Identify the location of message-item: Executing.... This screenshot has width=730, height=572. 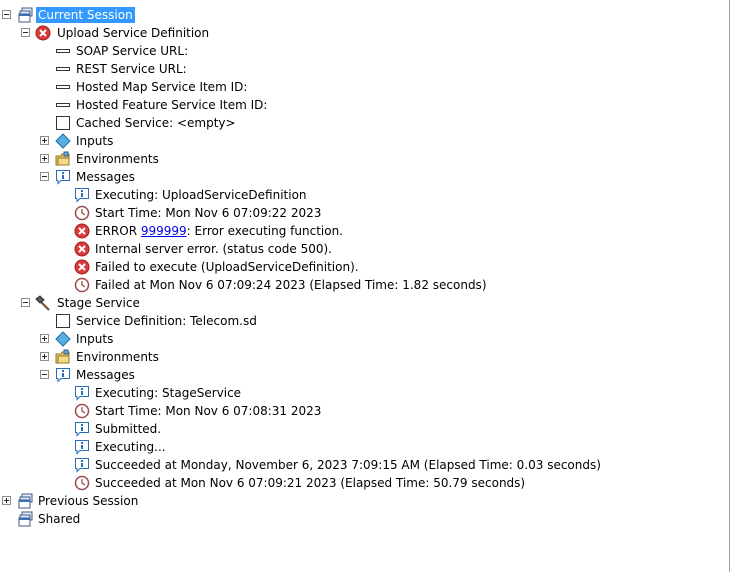
(363, 447).